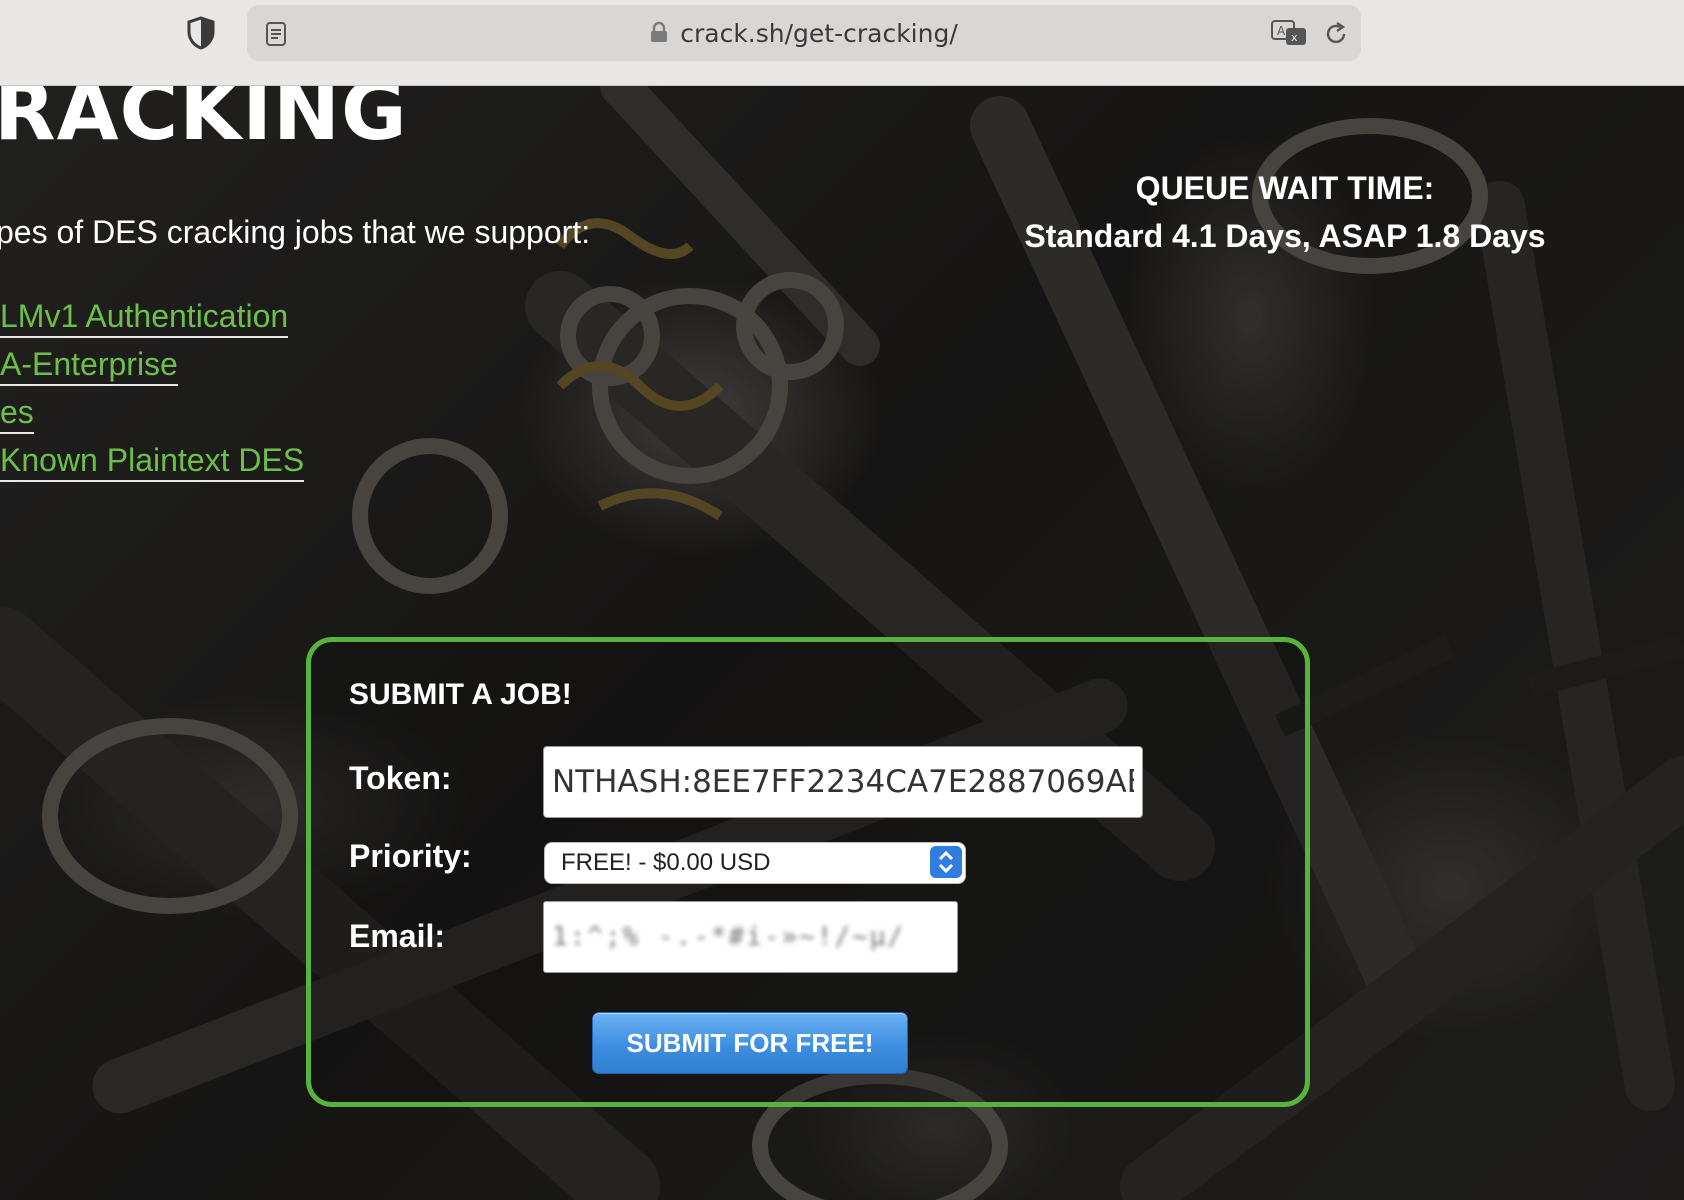  What do you see at coordinates (1285, 188) in the screenshot?
I see `queue-label: QUEUE WAIT TIME:` at bounding box center [1285, 188].